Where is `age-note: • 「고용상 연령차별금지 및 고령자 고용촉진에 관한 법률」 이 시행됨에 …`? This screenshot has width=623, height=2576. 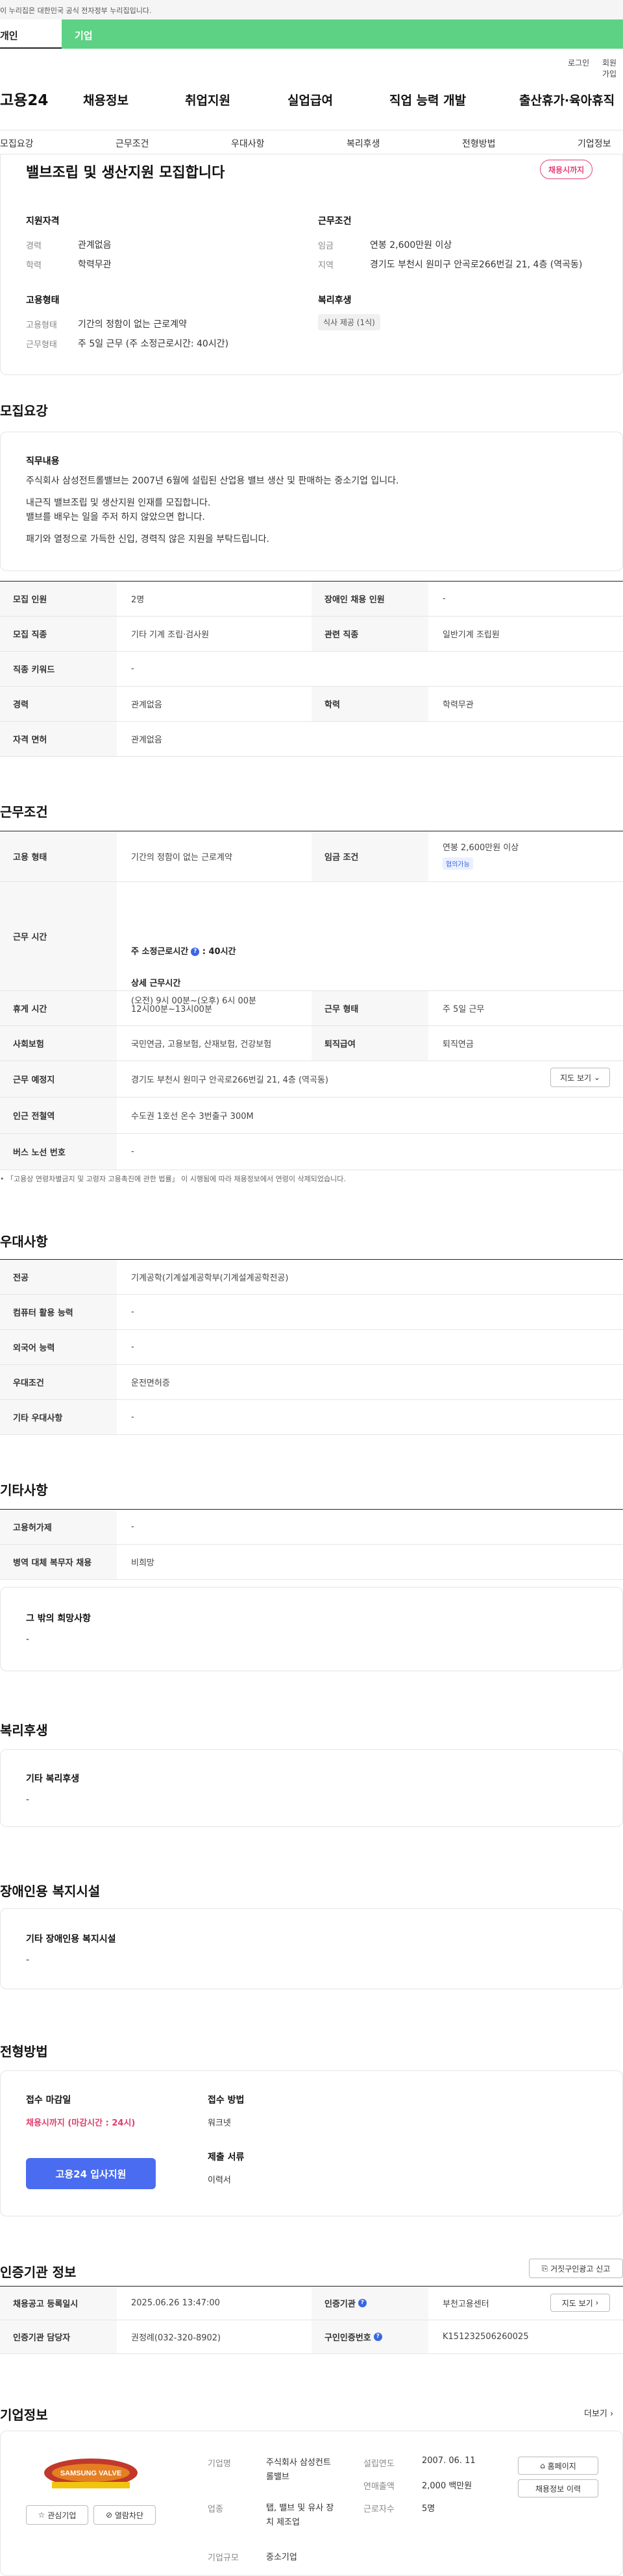 age-note: • 「고용상 연령차별금지 및 고령자 고용촉진에 관한 법률」 이 시행됨에 … is located at coordinates (173, 1179).